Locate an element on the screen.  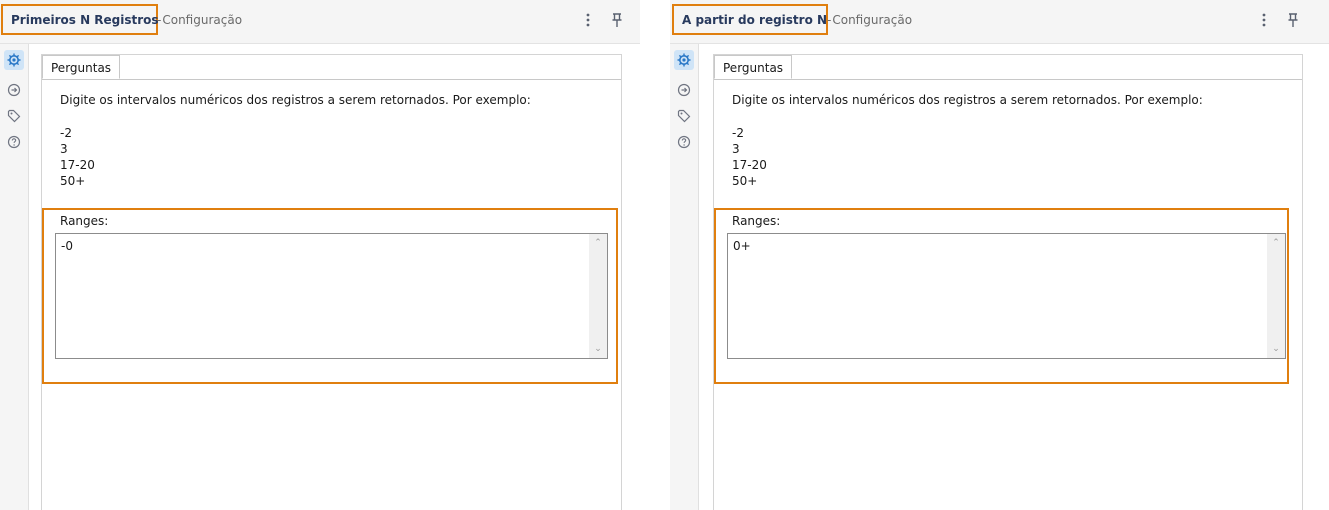
panel-header: Primeiros N Registros -Configuração is located at coordinates (320, 22).